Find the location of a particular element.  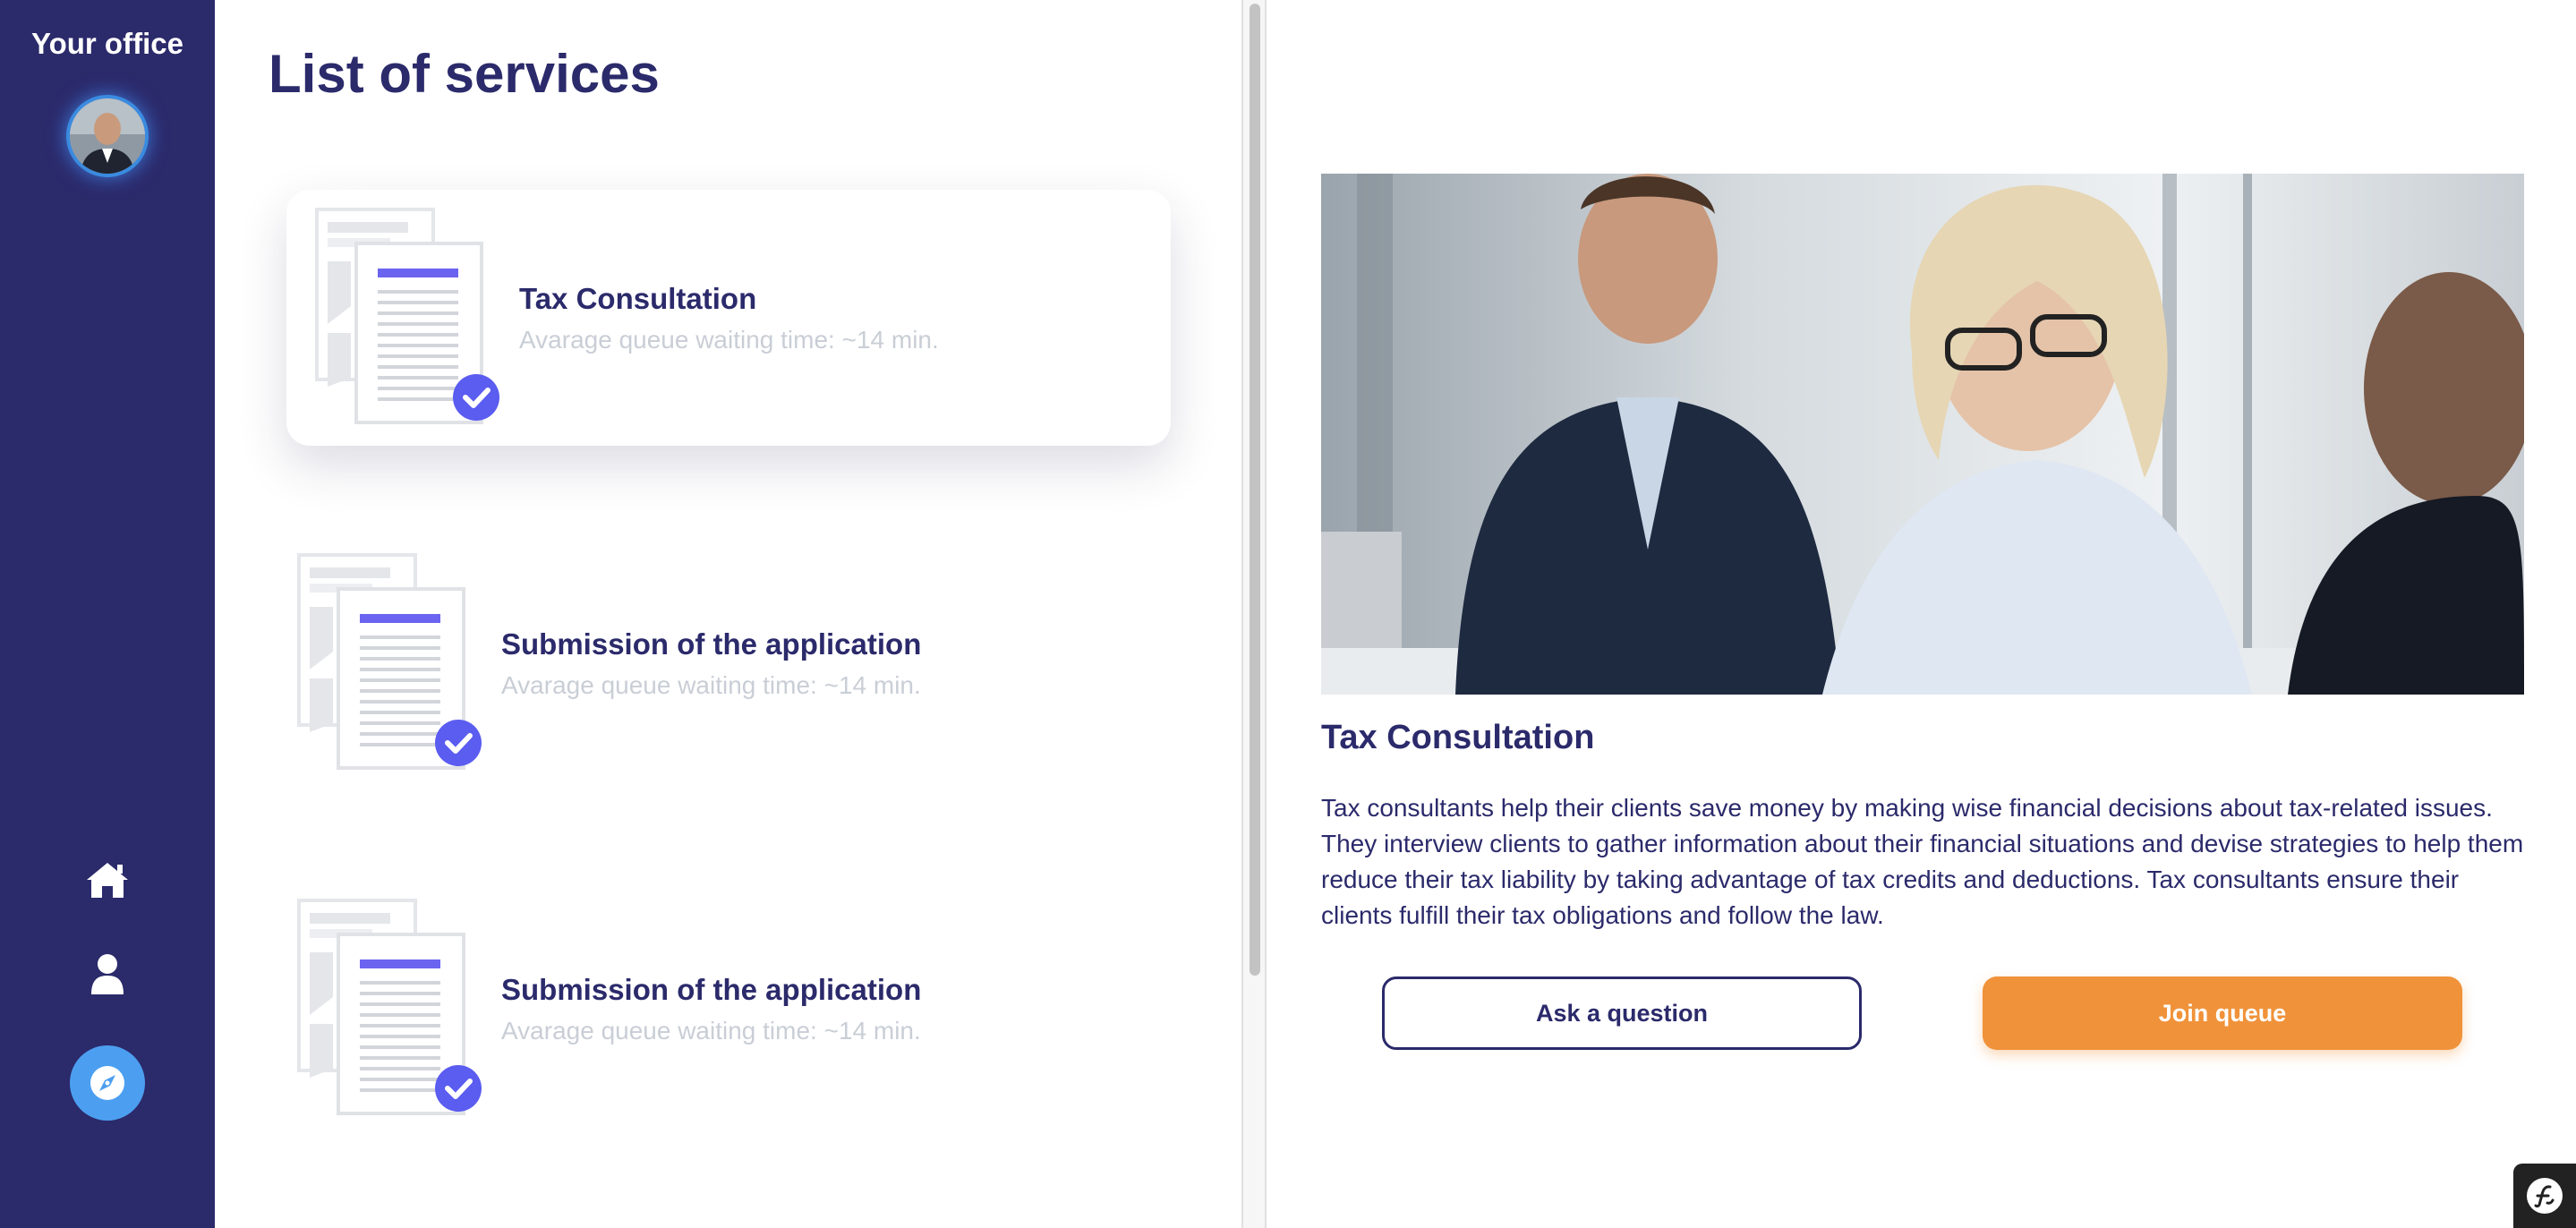

symfony-toolbar-toggle is located at coordinates (2544, 1196).